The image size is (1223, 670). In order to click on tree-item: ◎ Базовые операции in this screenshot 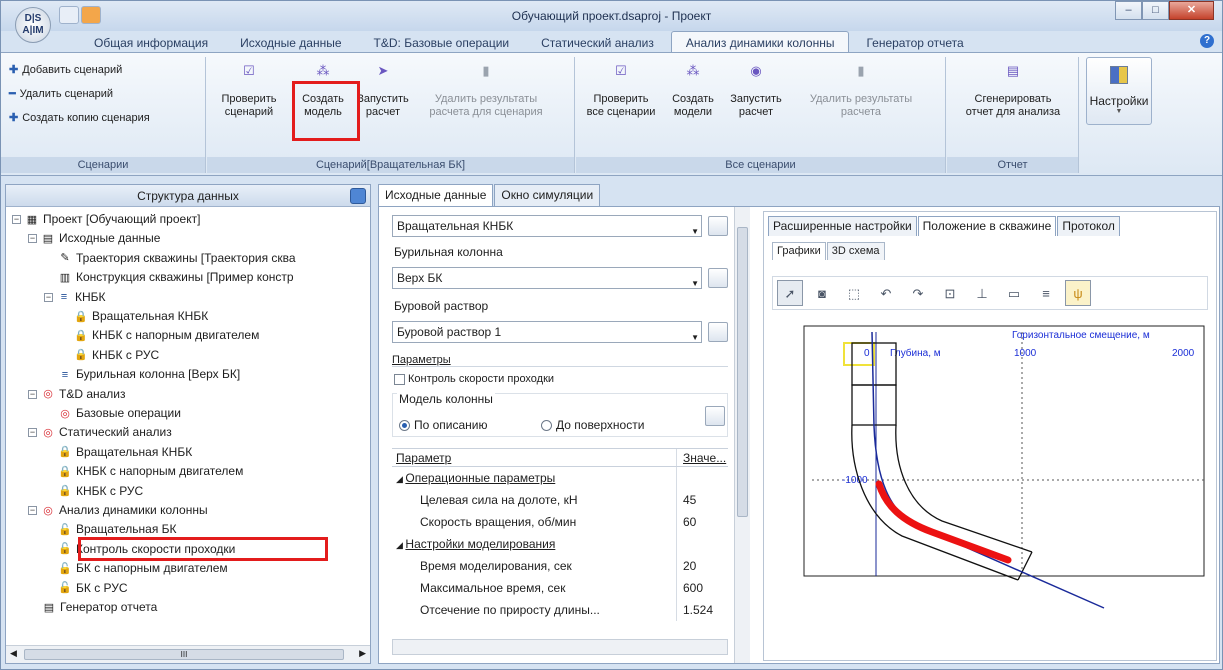, I will do `click(119, 413)`.